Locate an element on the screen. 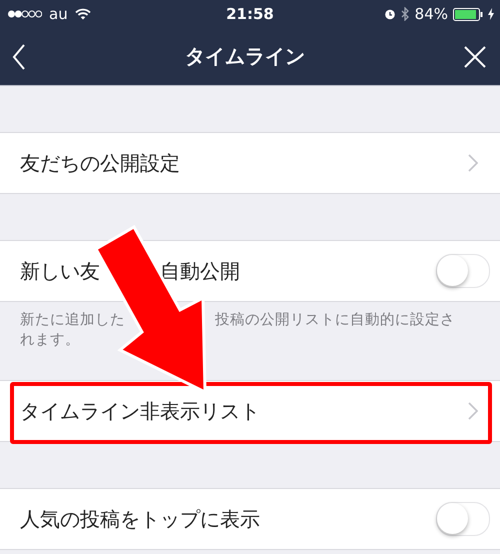 The image size is (500, 554). bluetooth-icon is located at coordinates (405, 14).